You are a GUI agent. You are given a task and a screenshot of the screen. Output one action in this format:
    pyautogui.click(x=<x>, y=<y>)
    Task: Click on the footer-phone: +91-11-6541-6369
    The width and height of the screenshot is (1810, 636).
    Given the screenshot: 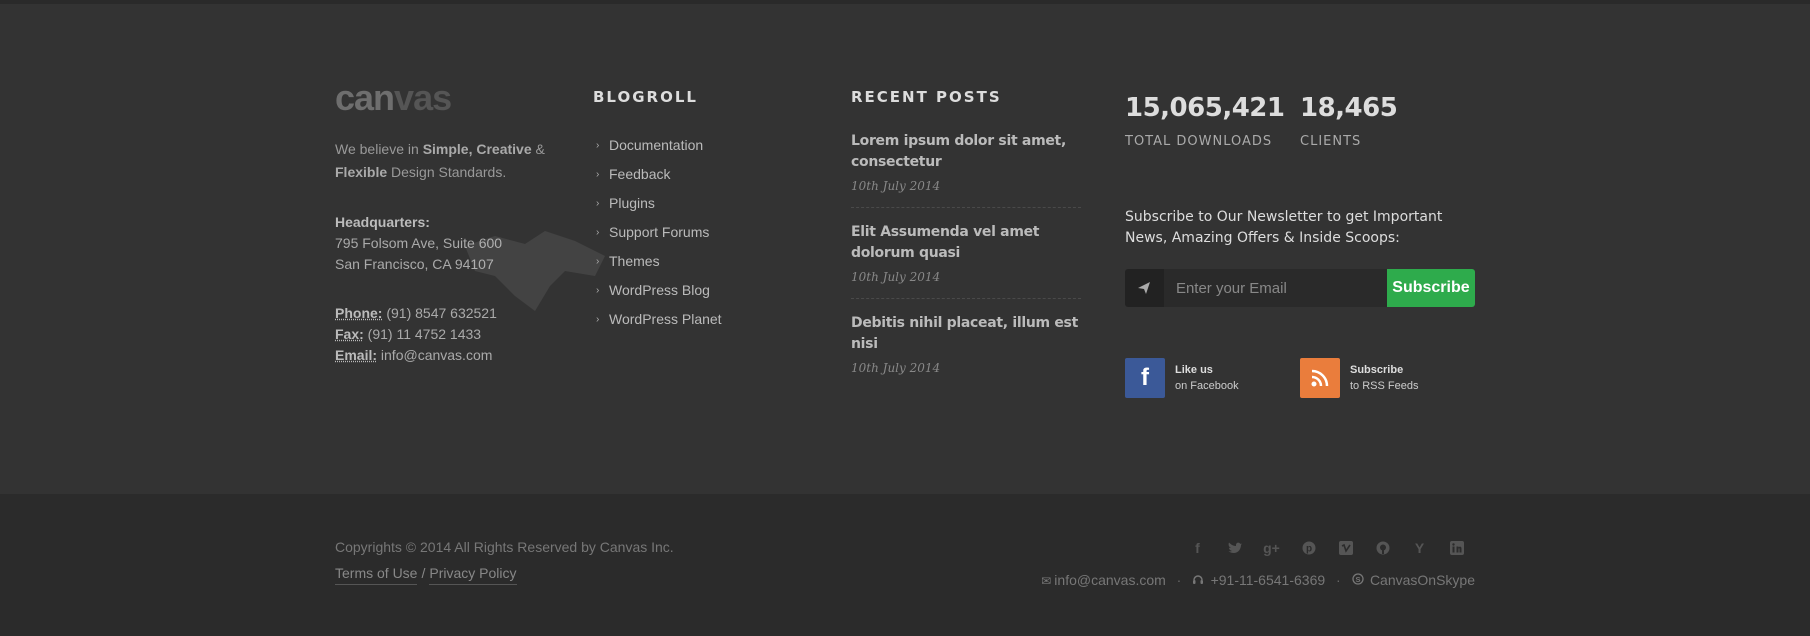 What is the action you would take?
    pyautogui.click(x=1268, y=580)
    